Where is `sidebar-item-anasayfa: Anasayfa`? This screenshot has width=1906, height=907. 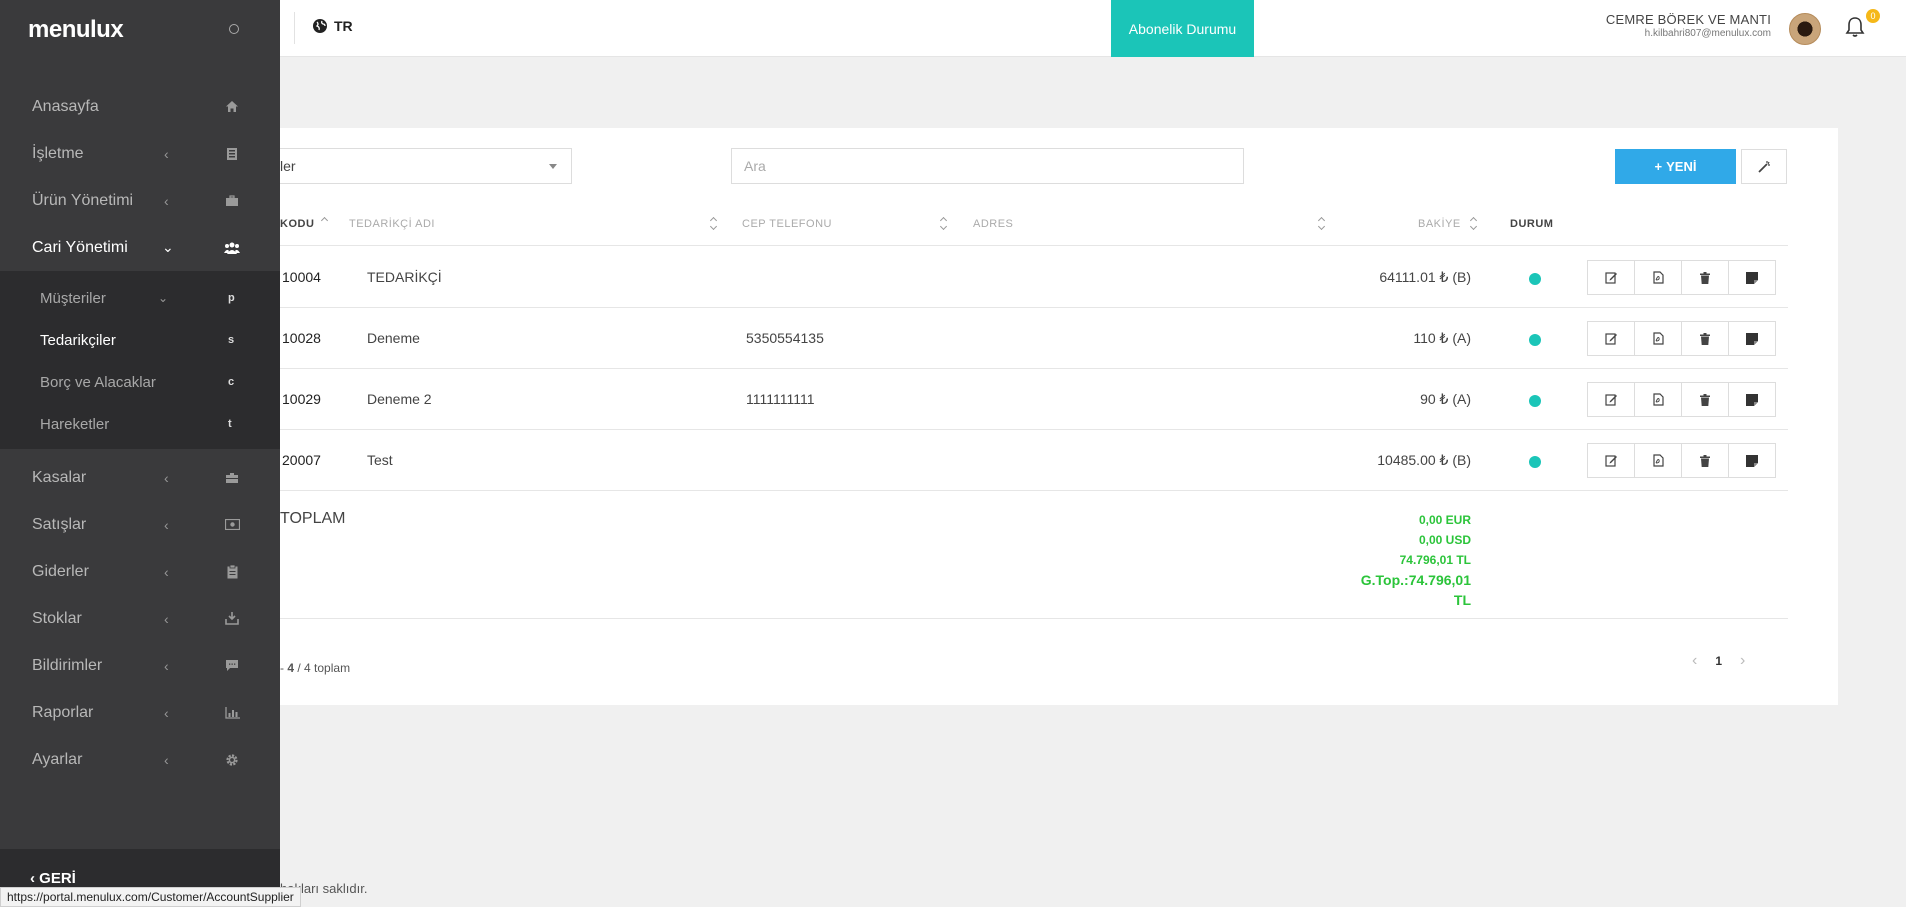 sidebar-item-anasayfa: Anasayfa is located at coordinates (140, 106).